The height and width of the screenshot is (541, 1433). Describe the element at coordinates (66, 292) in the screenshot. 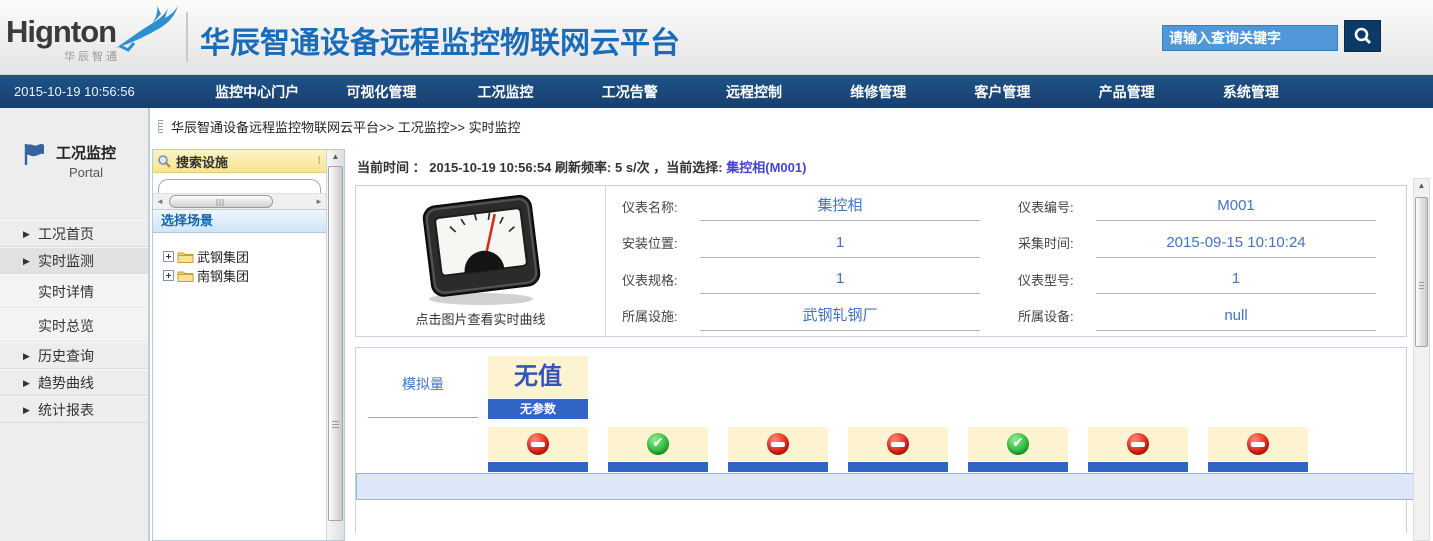

I see `sidebar-item-label: 实时详情` at that location.